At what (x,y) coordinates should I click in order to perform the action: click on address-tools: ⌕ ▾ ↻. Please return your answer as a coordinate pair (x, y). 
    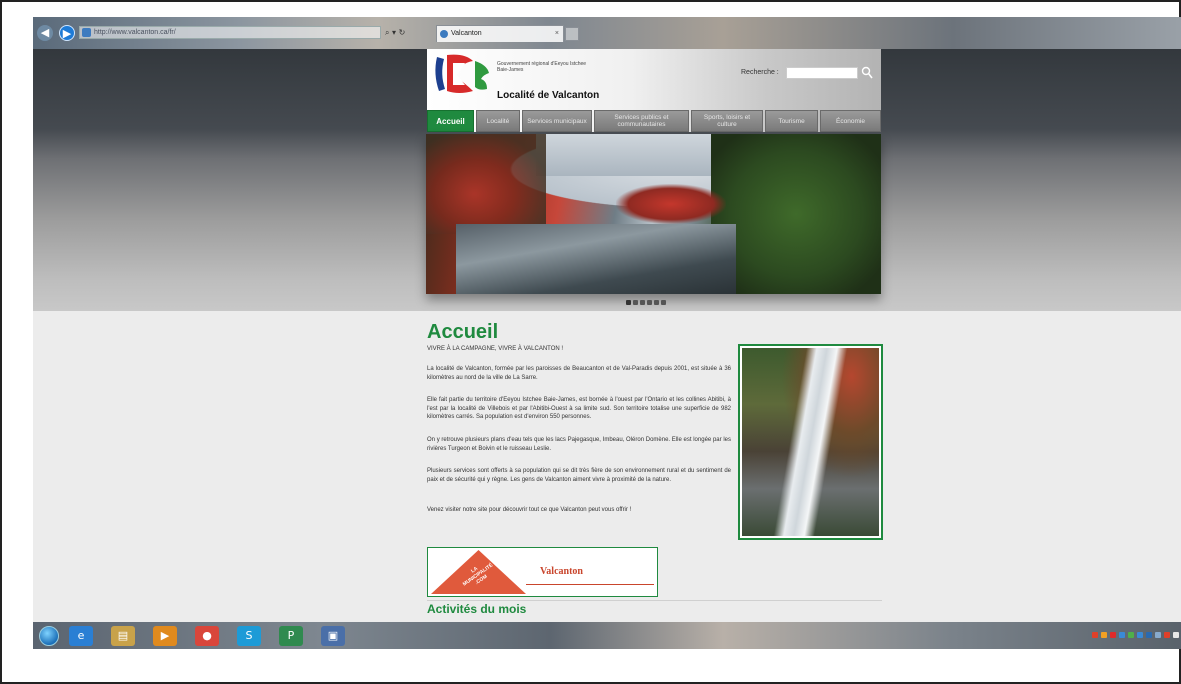
    Looking at the image, I should click on (395, 32).